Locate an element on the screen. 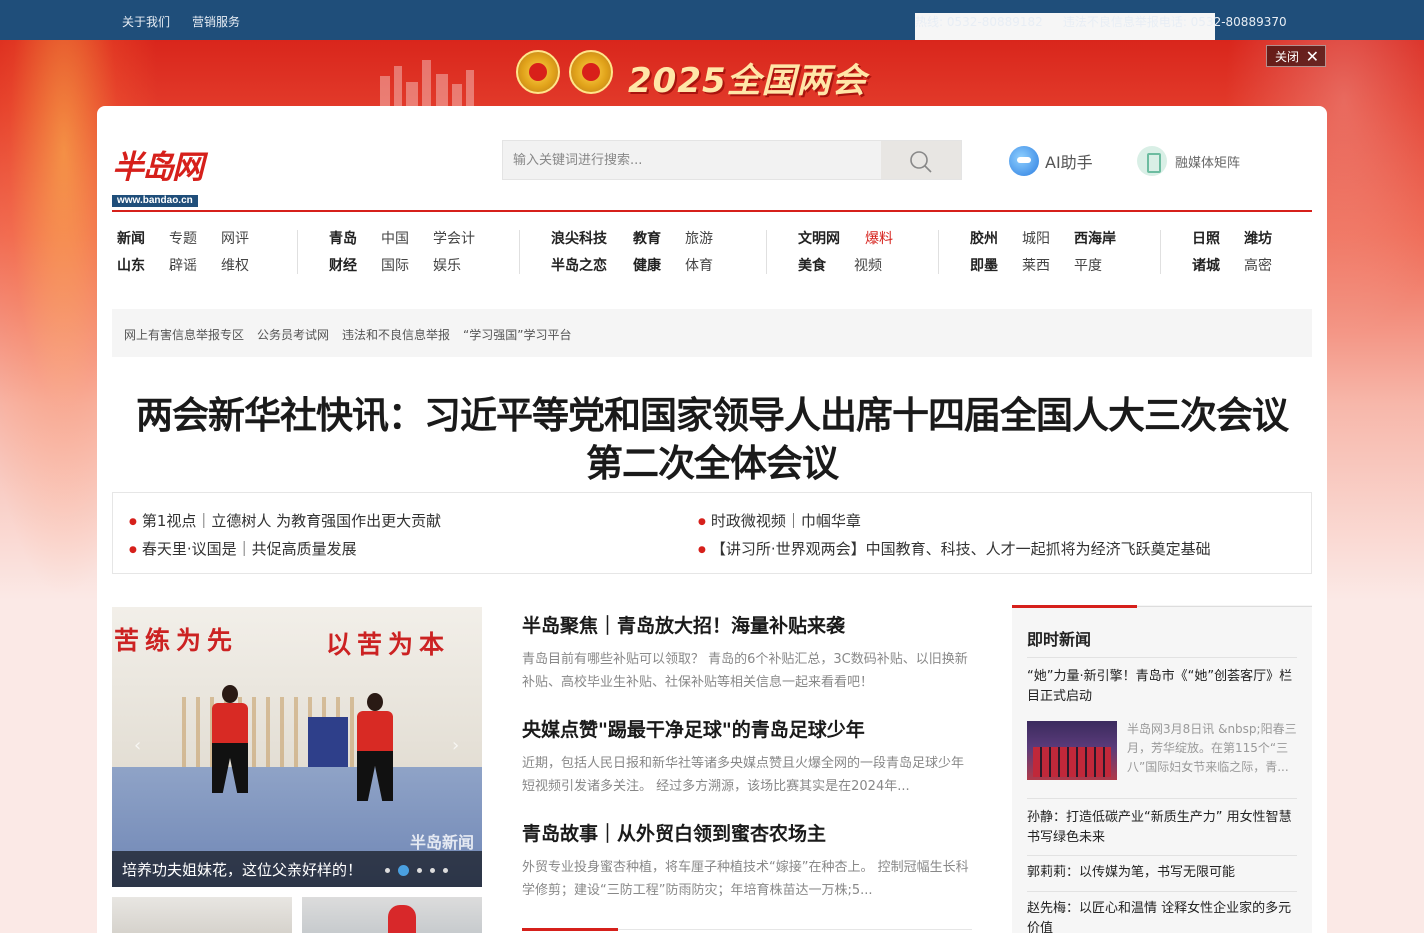 Image resolution: width=1424 pixels, height=933 pixels. related-link: 春天里·议国是｜共促高质量发展 is located at coordinates (243, 548).